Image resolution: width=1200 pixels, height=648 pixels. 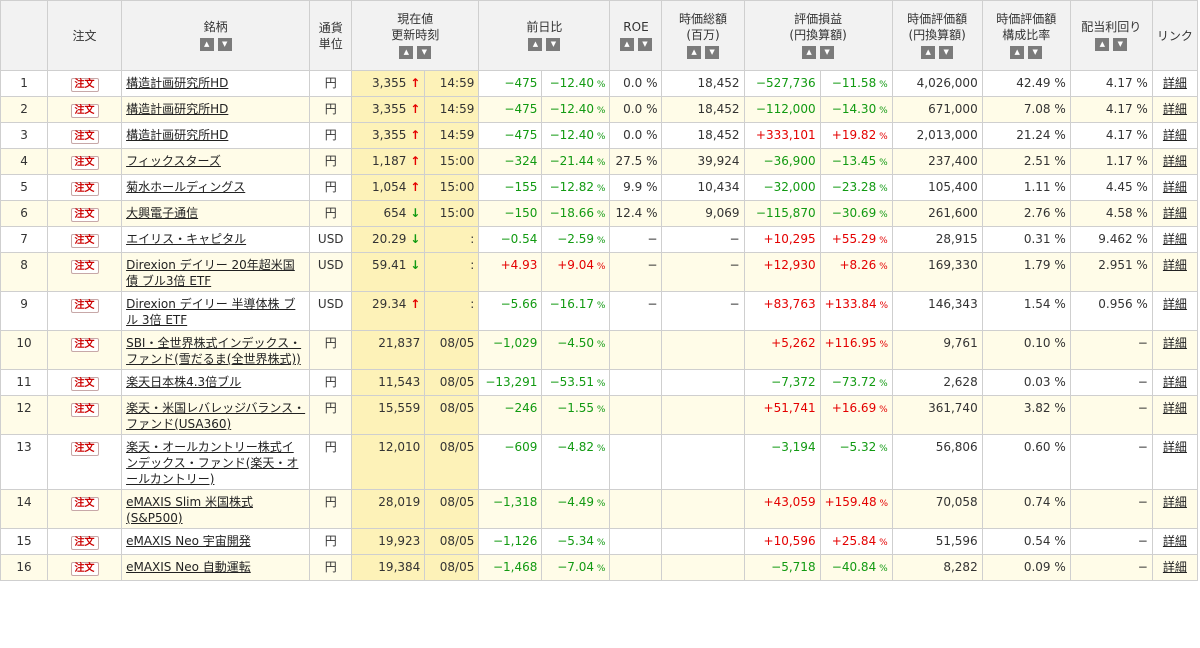 What do you see at coordinates (188, 567) in the screenshot?
I see `security-name-link: eMAXIS Neo 自動運転` at bounding box center [188, 567].